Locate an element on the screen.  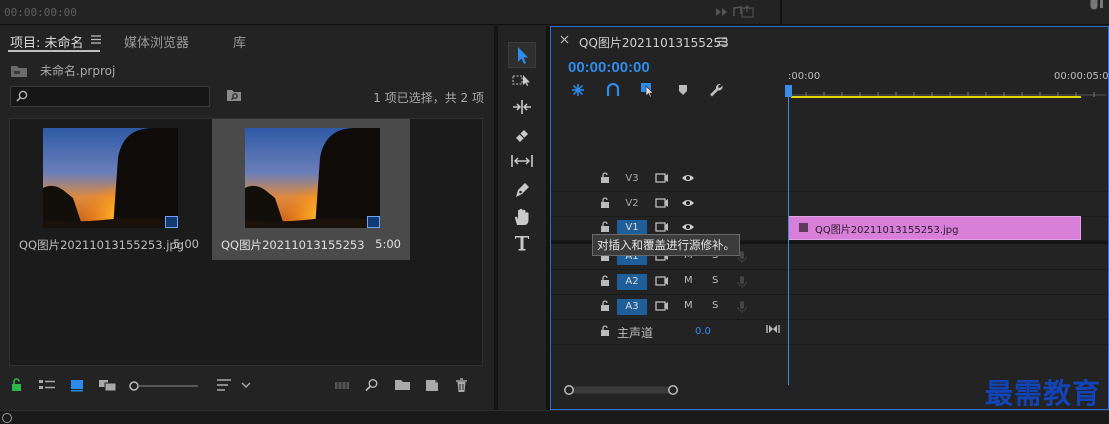
type-tool is located at coordinates (522, 243).